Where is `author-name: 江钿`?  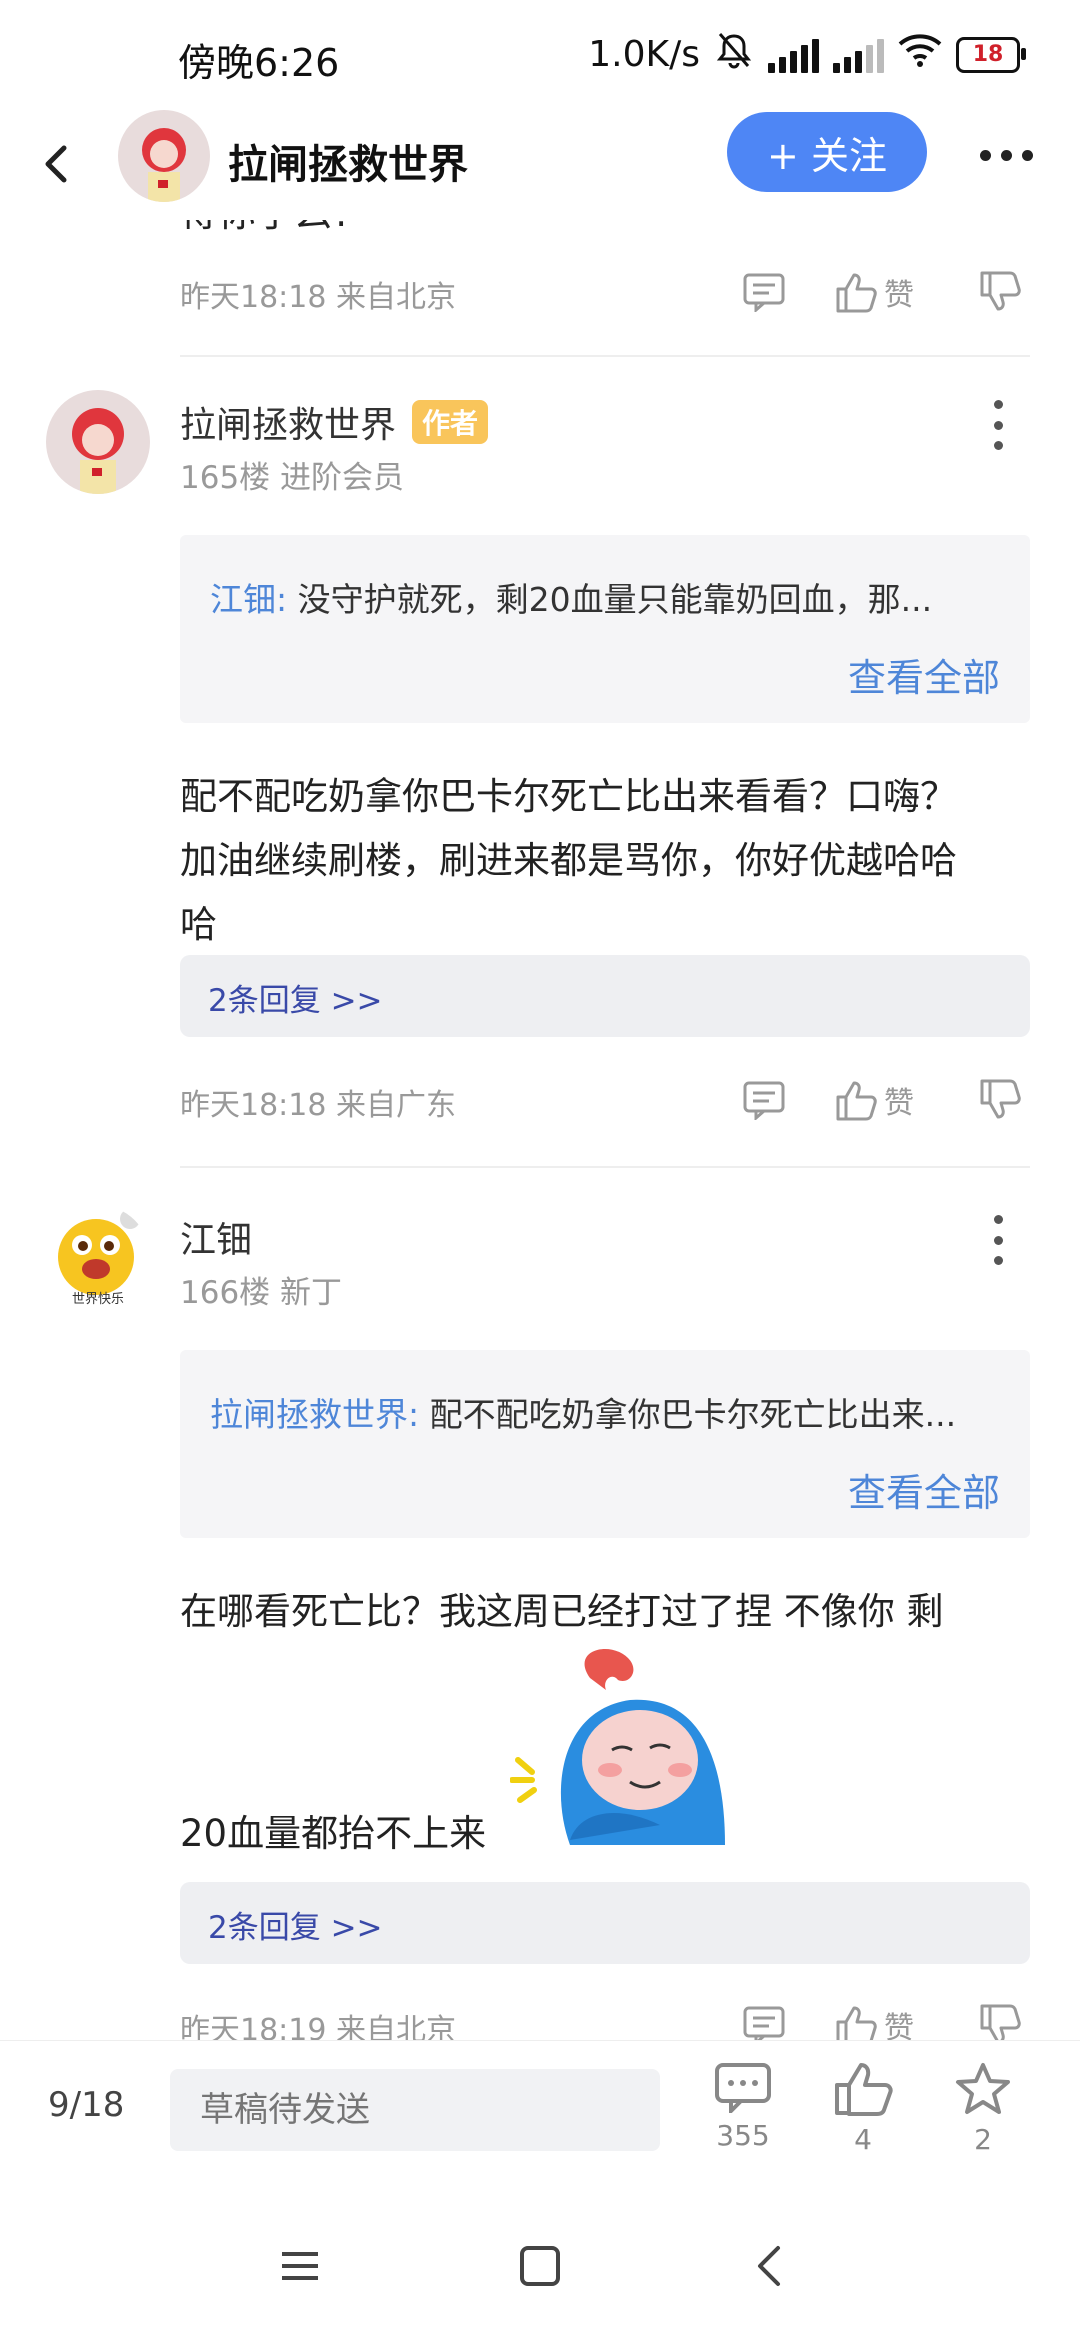
author-name: 江钿 is located at coordinates (216, 1240).